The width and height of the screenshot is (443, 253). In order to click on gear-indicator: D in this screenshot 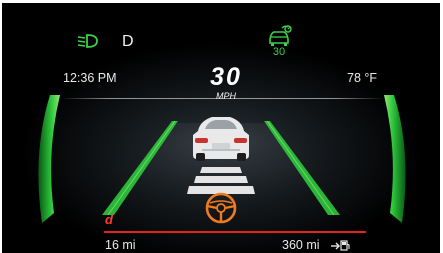, I will do `click(128, 41)`.